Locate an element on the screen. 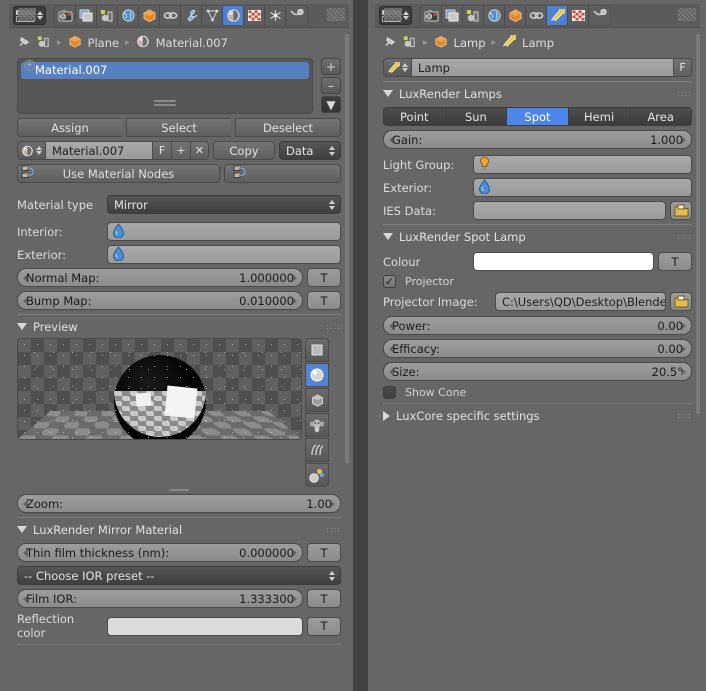 Image resolution: width=706 pixels, height=691 pixels. film-ior-texture-button: T is located at coordinates (324, 598).